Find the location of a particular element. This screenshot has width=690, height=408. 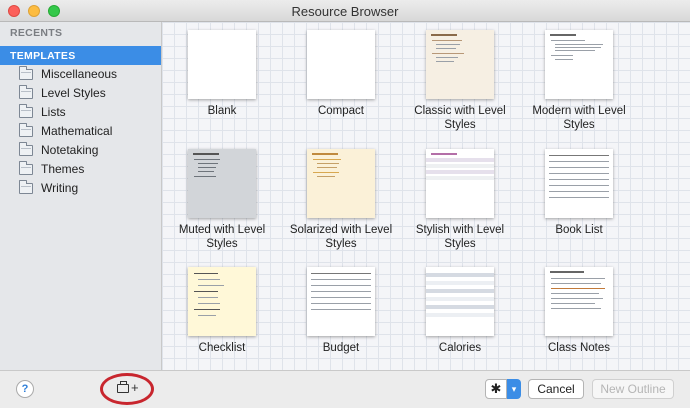

sidebar-item-writing: Writing is located at coordinates (80, 188).